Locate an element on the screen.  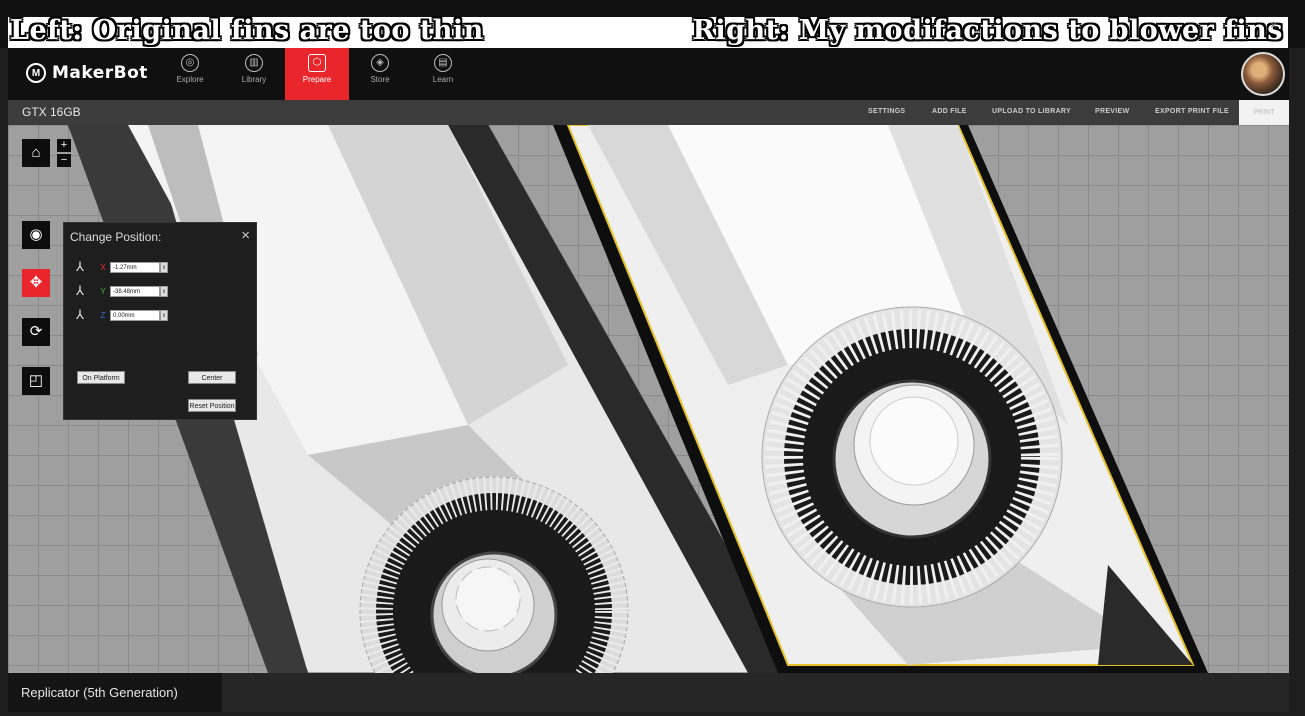
user-avatar is located at coordinates (1263, 74).